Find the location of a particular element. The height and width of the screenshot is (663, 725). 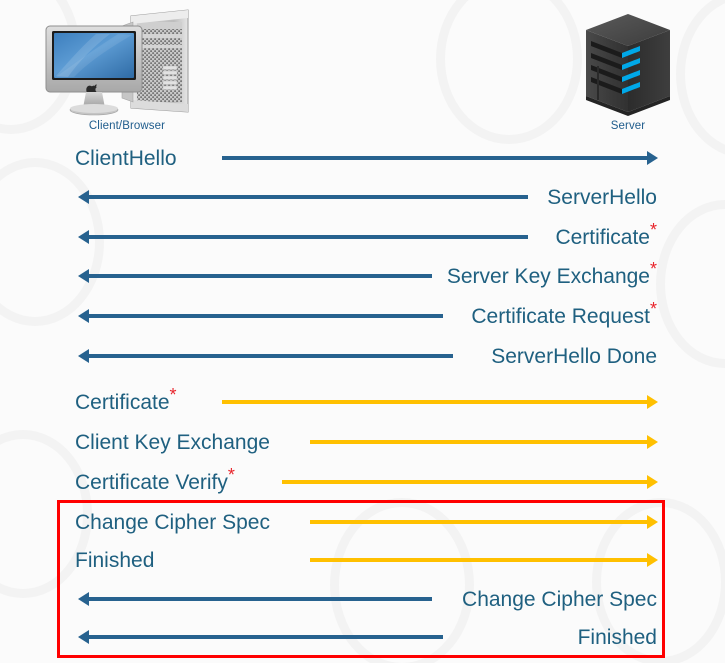

server-tower-icon is located at coordinates (628, 65).